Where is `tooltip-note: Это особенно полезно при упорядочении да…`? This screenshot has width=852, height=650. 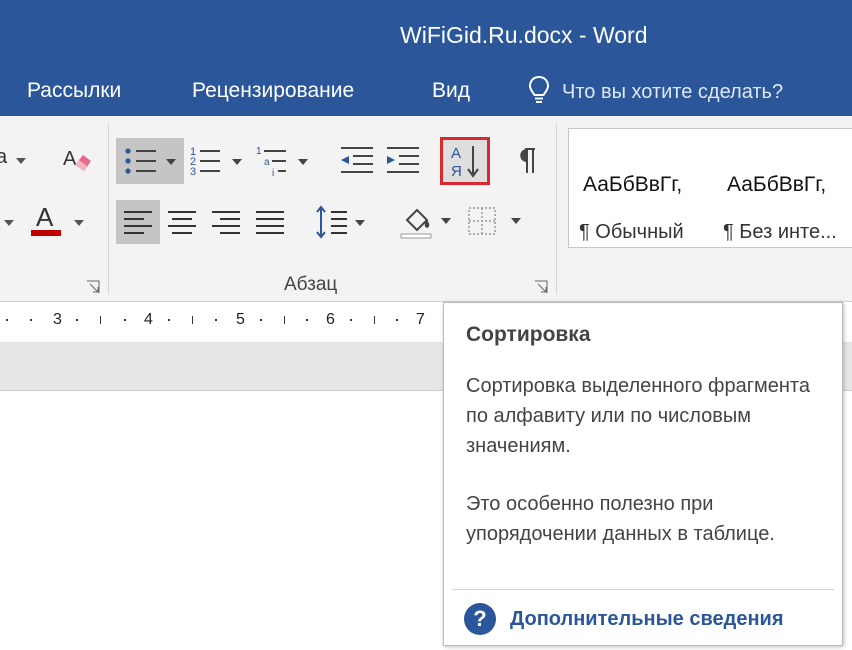 tooltip-note: Это особенно полезно при упорядочении да… is located at coordinates (620, 519).